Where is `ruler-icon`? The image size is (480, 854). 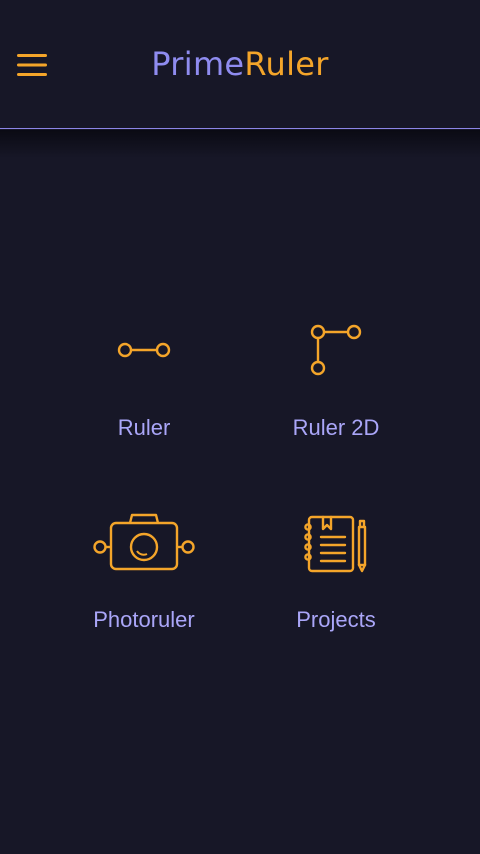 ruler-icon is located at coordinates (144, 350).